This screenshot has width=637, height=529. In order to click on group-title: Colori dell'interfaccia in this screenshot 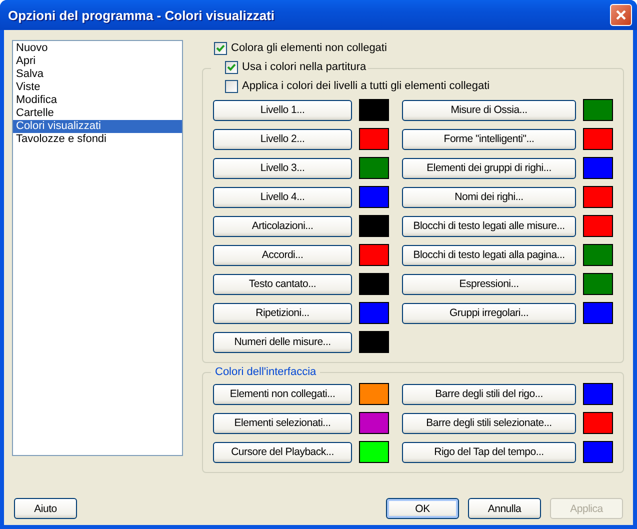, I will do `click(266, 372)`.